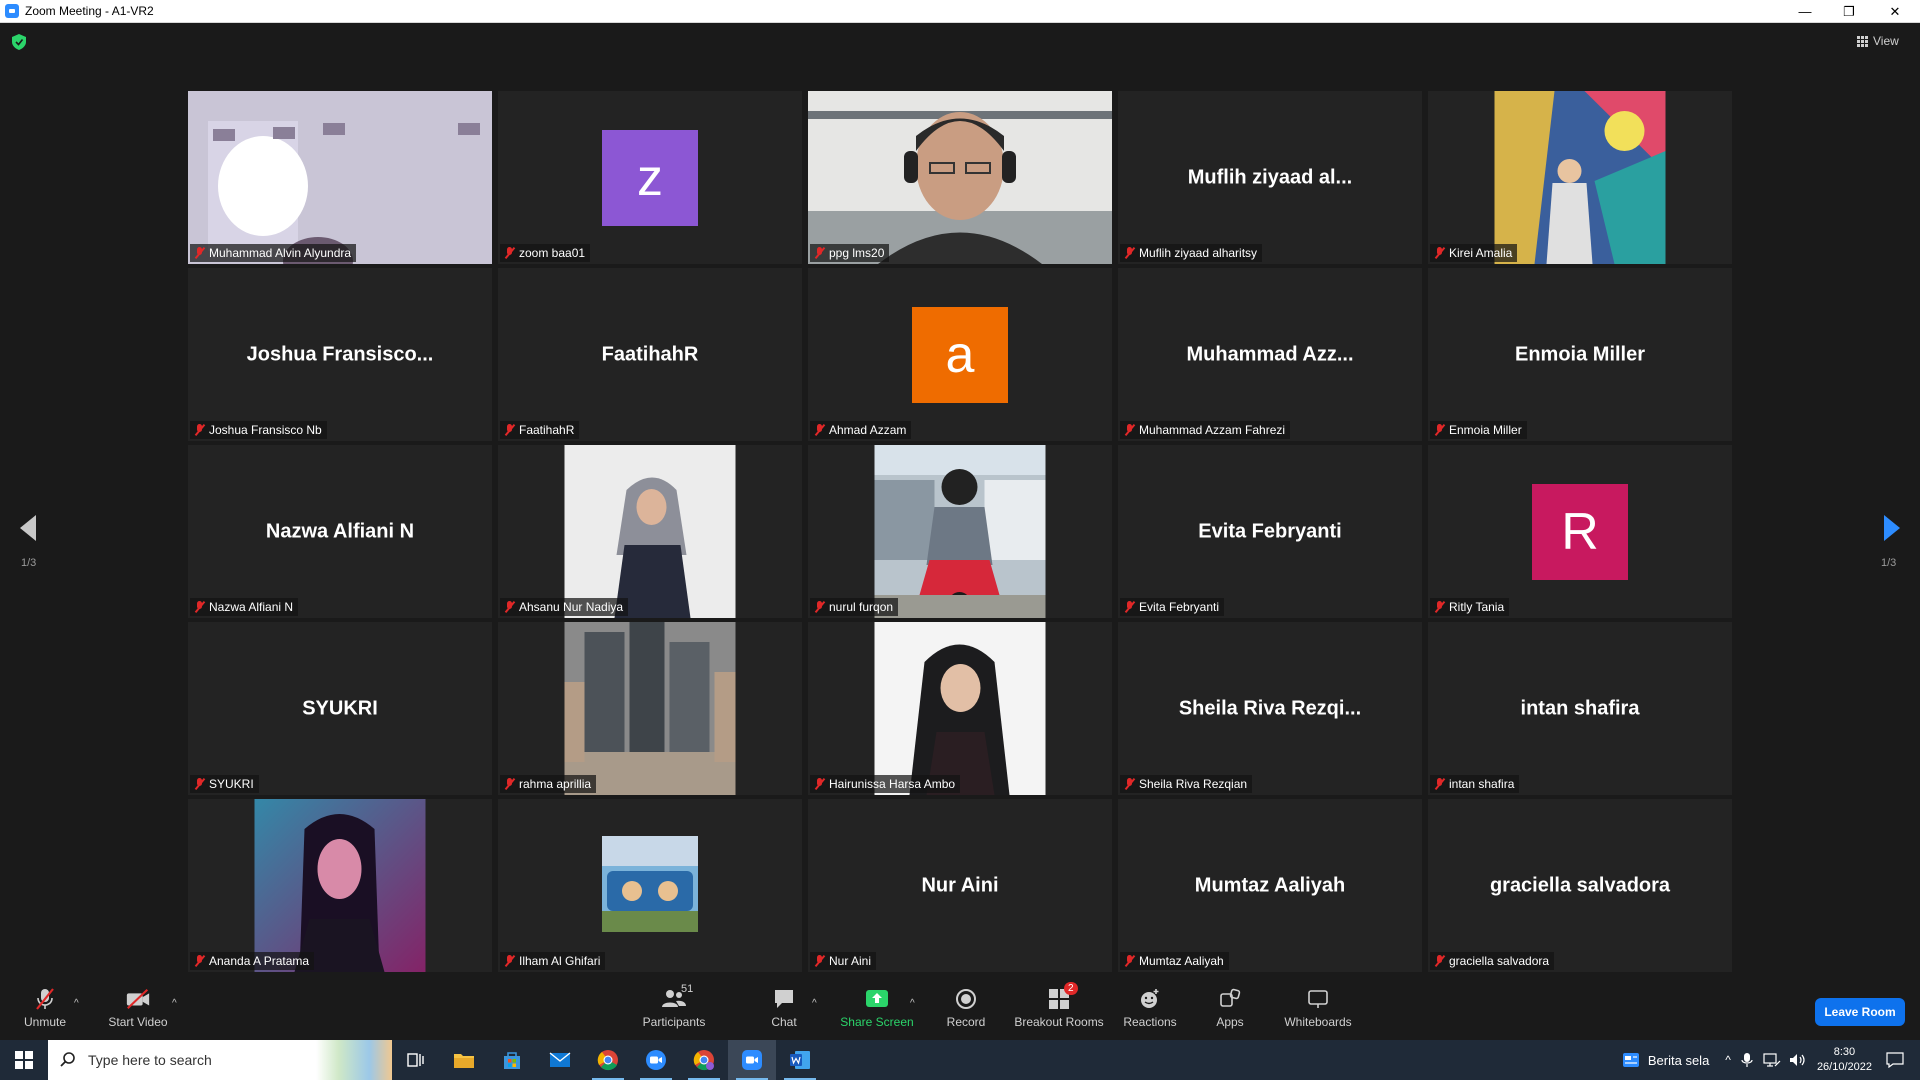 The height and width of the screenshot is (1080, 1920). Describe the element at coordinates (150, 1060) in the screenshot. I see `search-placeholder: Type here to search` at that location.